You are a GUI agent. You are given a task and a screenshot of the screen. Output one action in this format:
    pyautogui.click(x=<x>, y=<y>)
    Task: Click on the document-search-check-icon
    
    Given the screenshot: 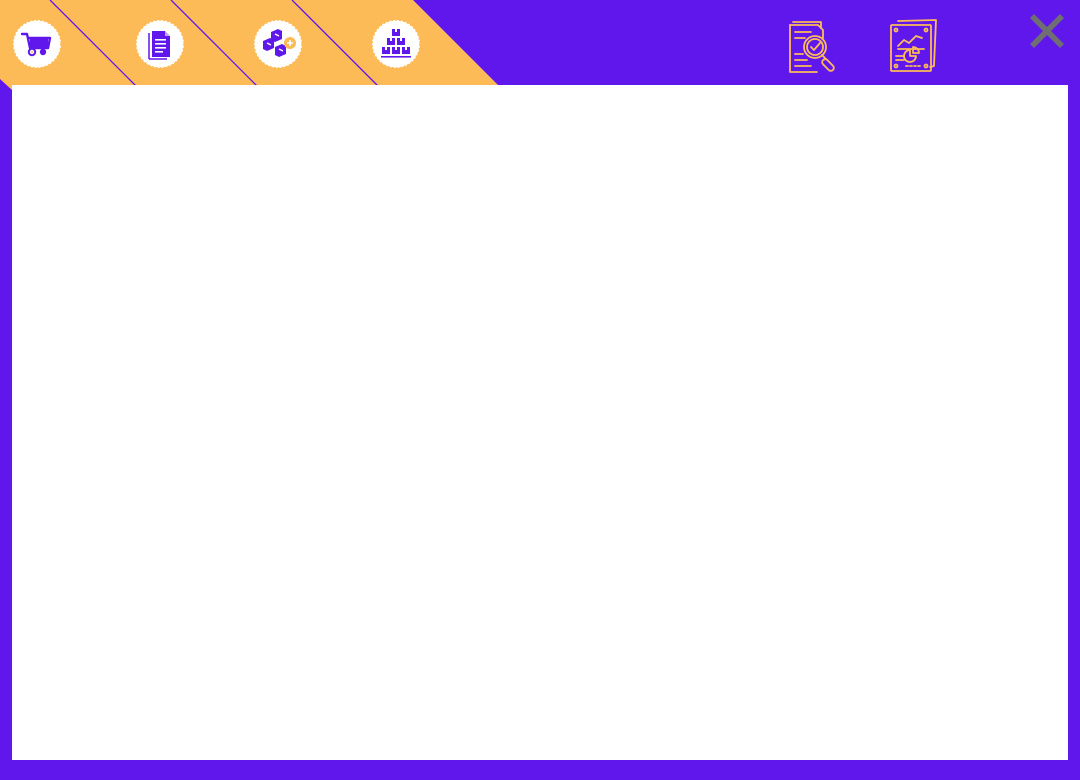 What is the action you would take?
    pyautogui.click(x=812, y=47)
    